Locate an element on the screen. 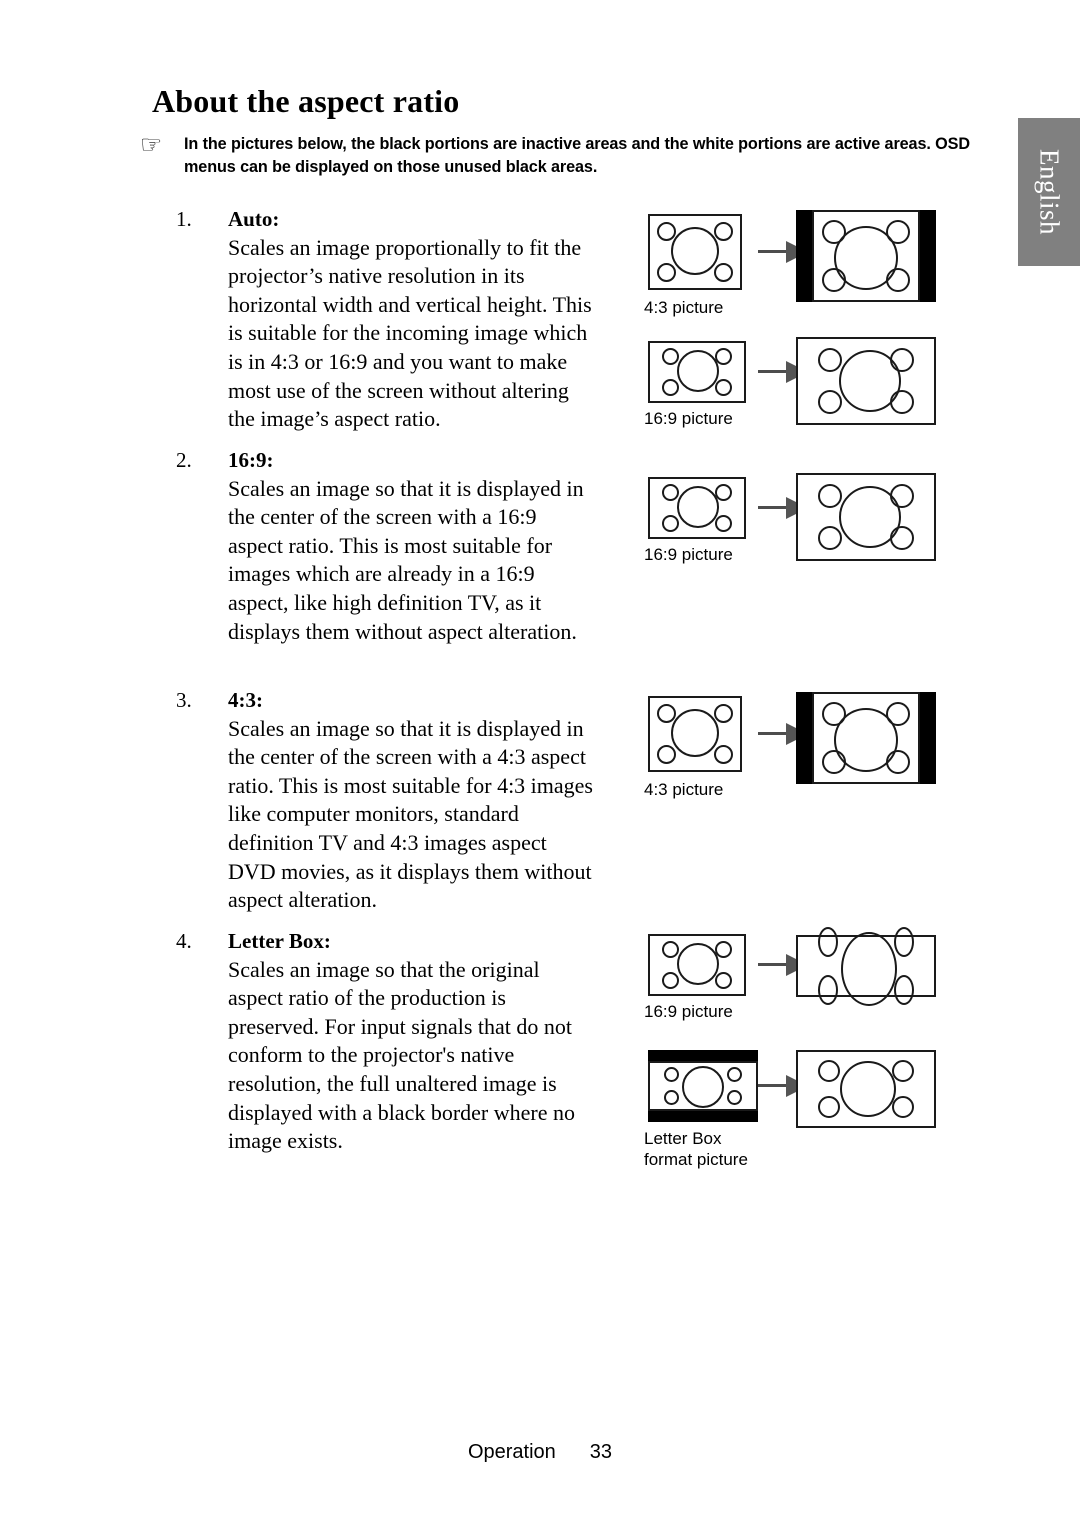 This screenshot has height=1529, width=1080. page-footer: Operation 33 is located at coordinates (540, 1452).